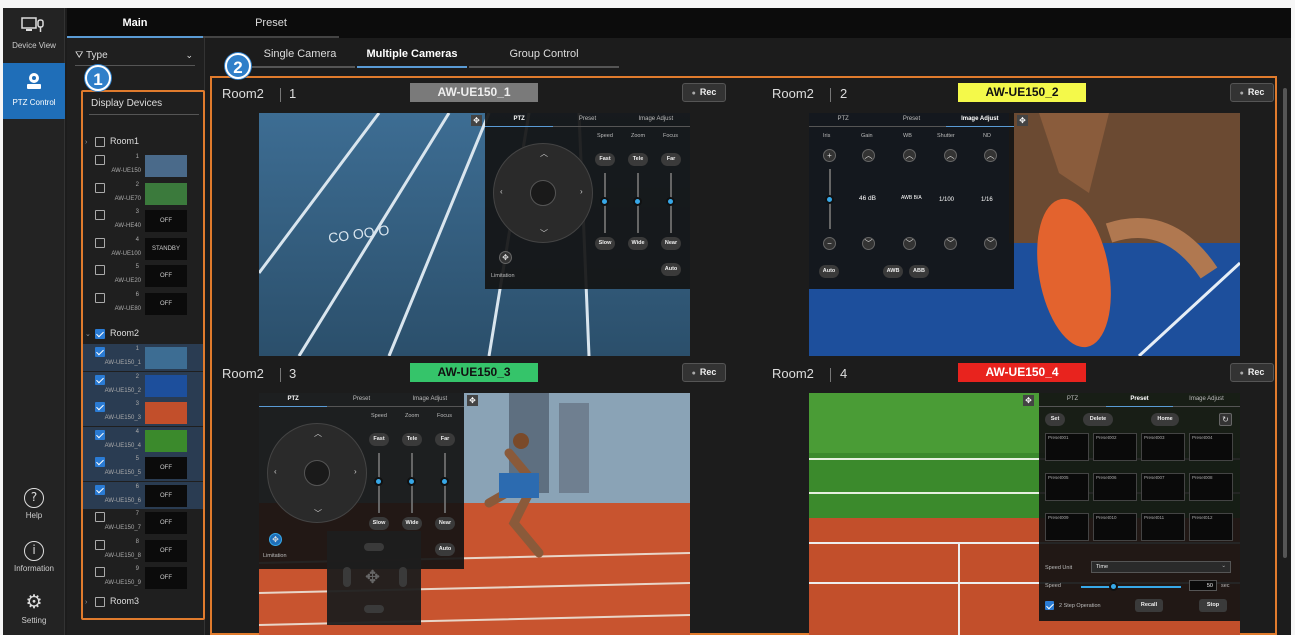  Describe the element at coordinates (34, 504) in the screenshot. I see `rail-help: ? Help` at that location.